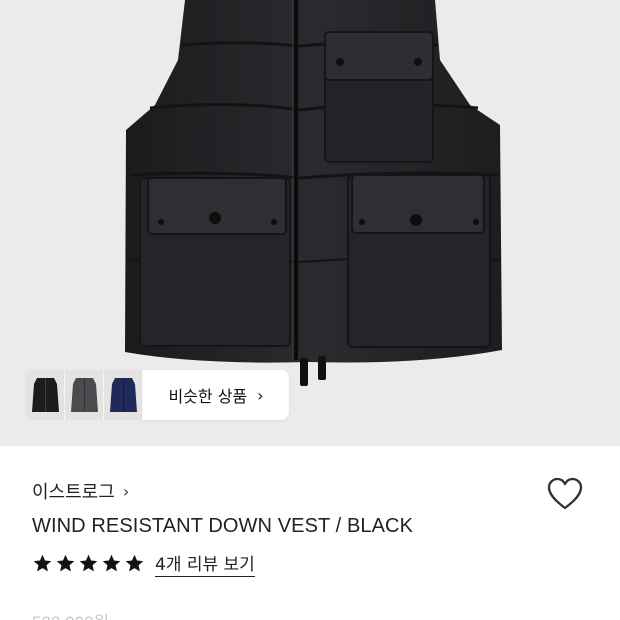 This screenshot has width=620, height=620. What do you see at coordinates (73, 492) in the screenshot?
I see `brand-name: 이스트로그` at bounding box center [73, 492].